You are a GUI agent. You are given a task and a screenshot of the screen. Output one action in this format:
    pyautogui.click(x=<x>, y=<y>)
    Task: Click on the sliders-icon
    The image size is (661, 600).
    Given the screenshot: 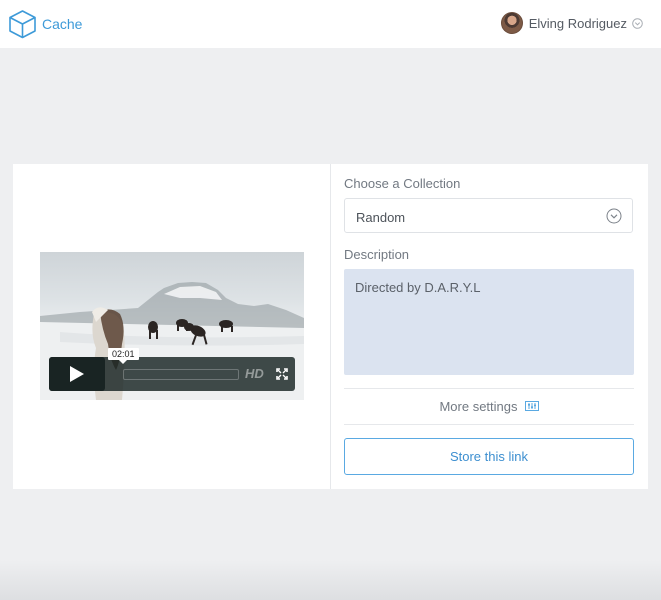 What is the action you would take?
    pyautogui.click(x=531, y=406)
    